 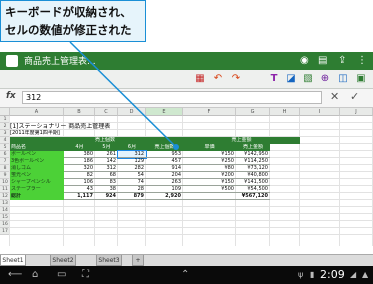 What do you see at coordinates (253, 154) in the screenshot?
I see `value-cell: ¥142,950` at bounding box center [253, 154].